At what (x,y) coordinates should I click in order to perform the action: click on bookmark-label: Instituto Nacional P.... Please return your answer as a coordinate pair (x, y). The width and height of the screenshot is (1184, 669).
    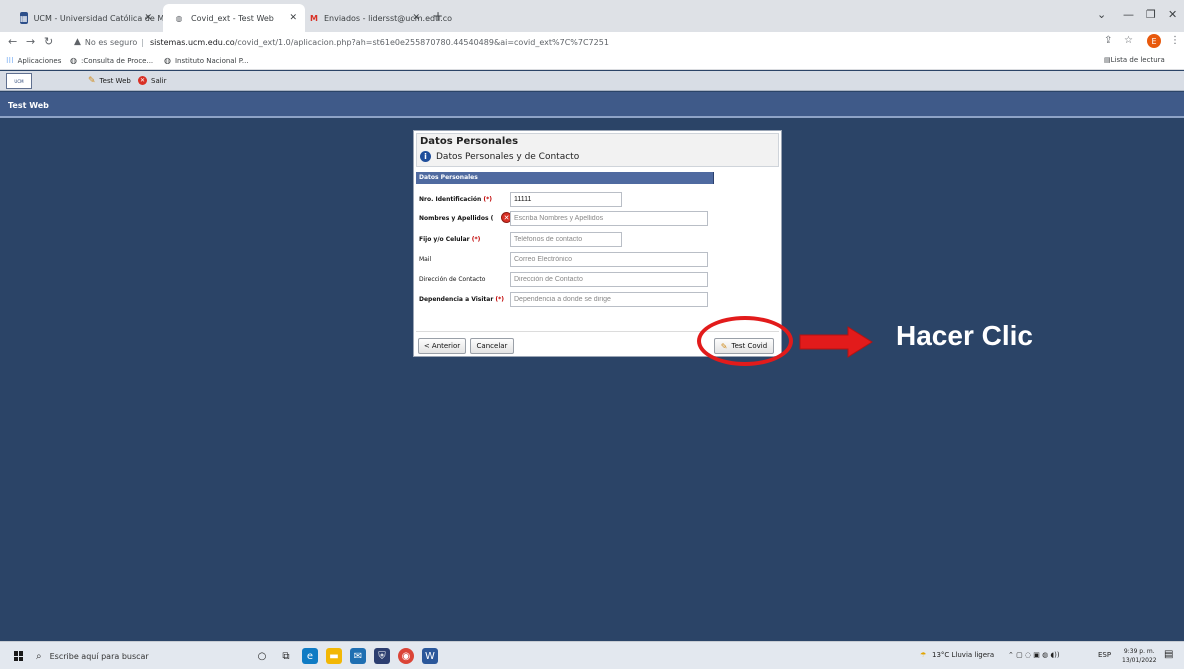
    Looking at the image, I should click on (211, 60).